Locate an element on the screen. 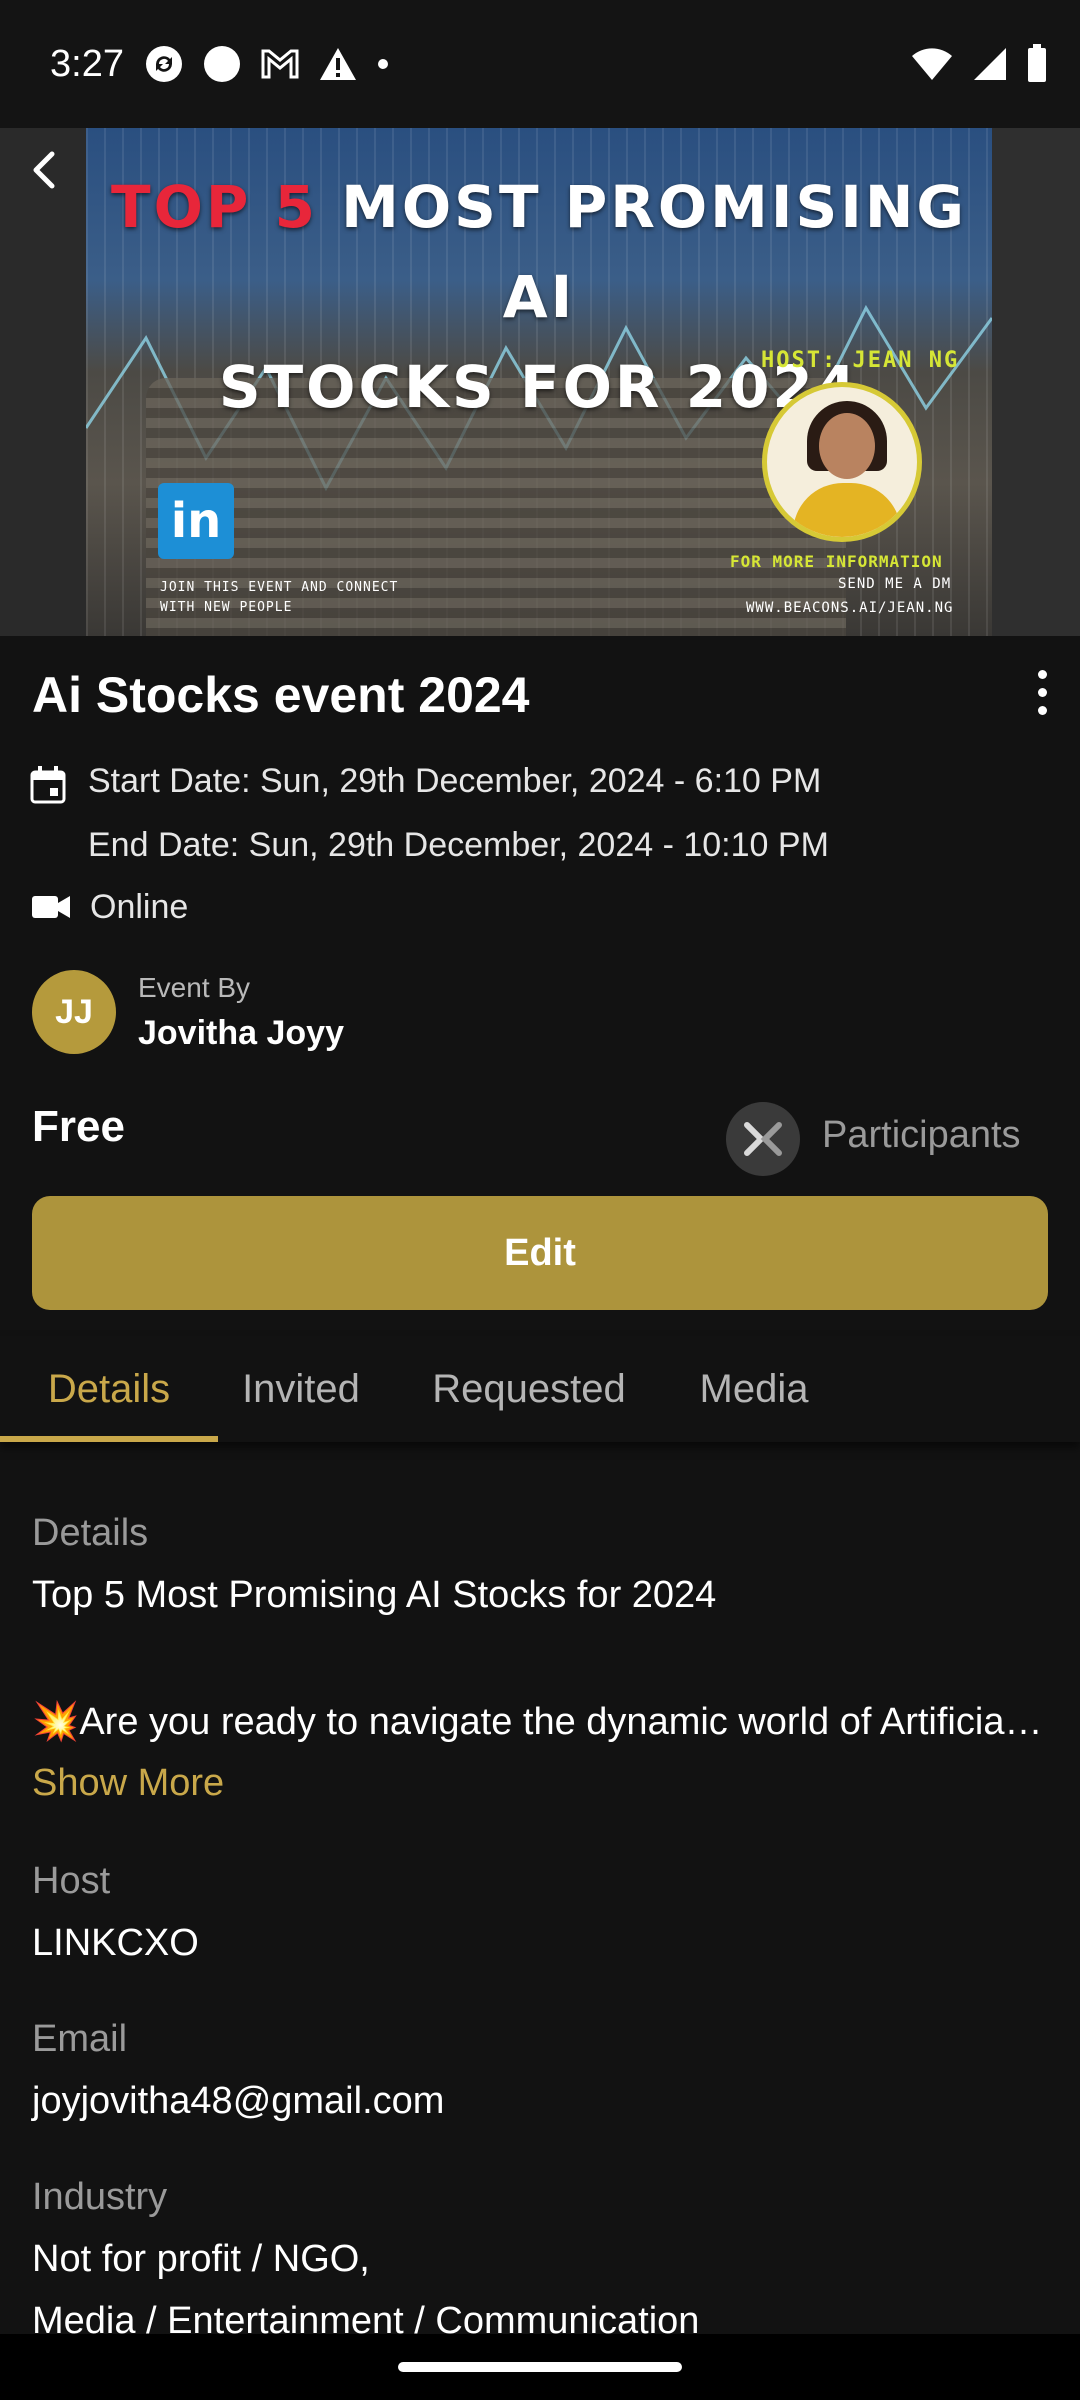  gmail-icon is located at coordinates (280, 64).